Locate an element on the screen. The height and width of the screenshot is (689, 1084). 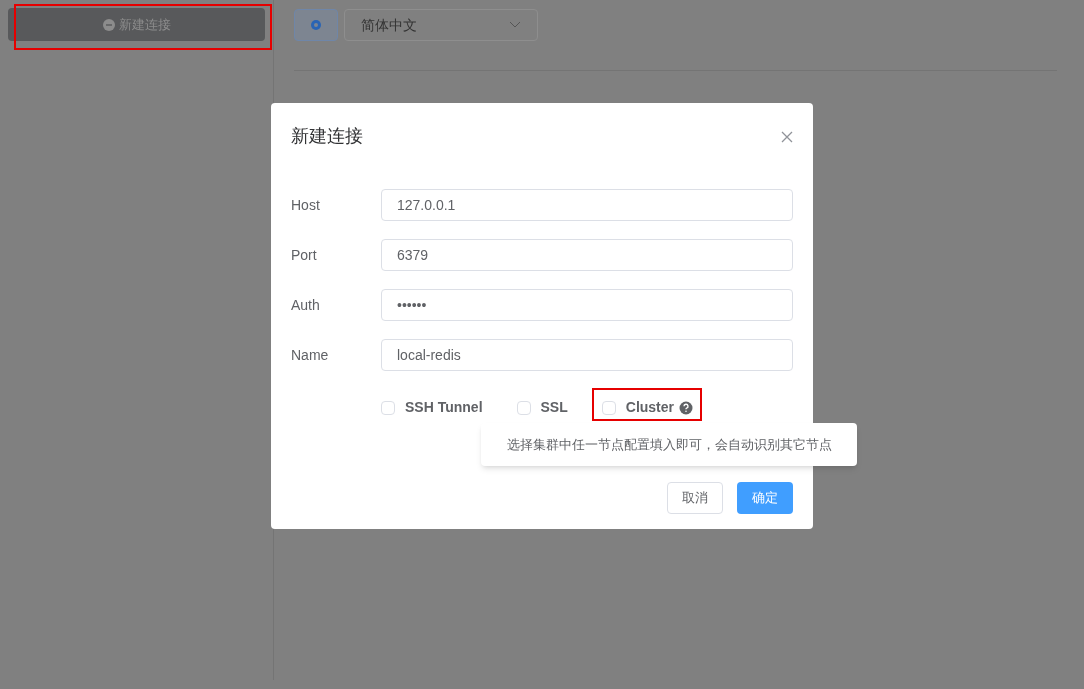
field-label: Auth is located at coordinates (306, 305).